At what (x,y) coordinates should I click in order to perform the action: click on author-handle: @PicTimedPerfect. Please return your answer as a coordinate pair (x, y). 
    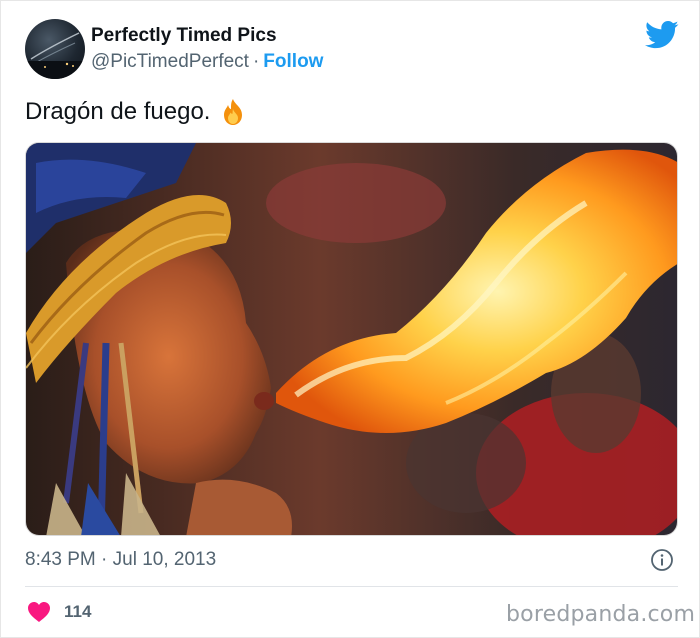
    Looking at the image, I should click on (170, 61).